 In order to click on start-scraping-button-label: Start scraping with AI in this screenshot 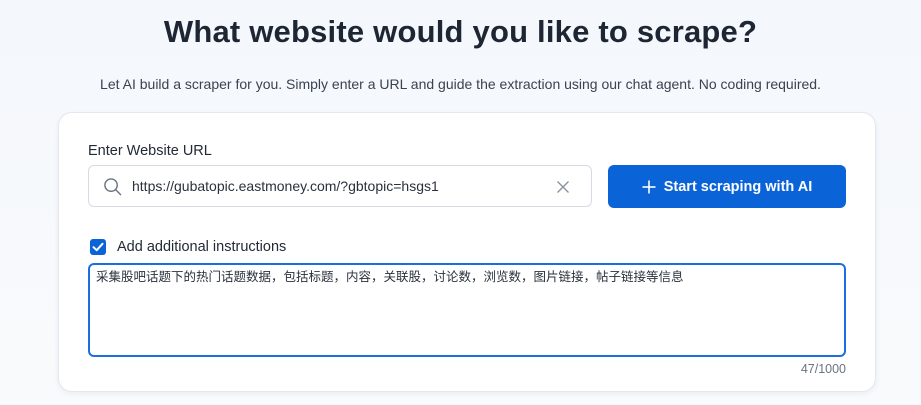, I will do `click(738, 186)`.